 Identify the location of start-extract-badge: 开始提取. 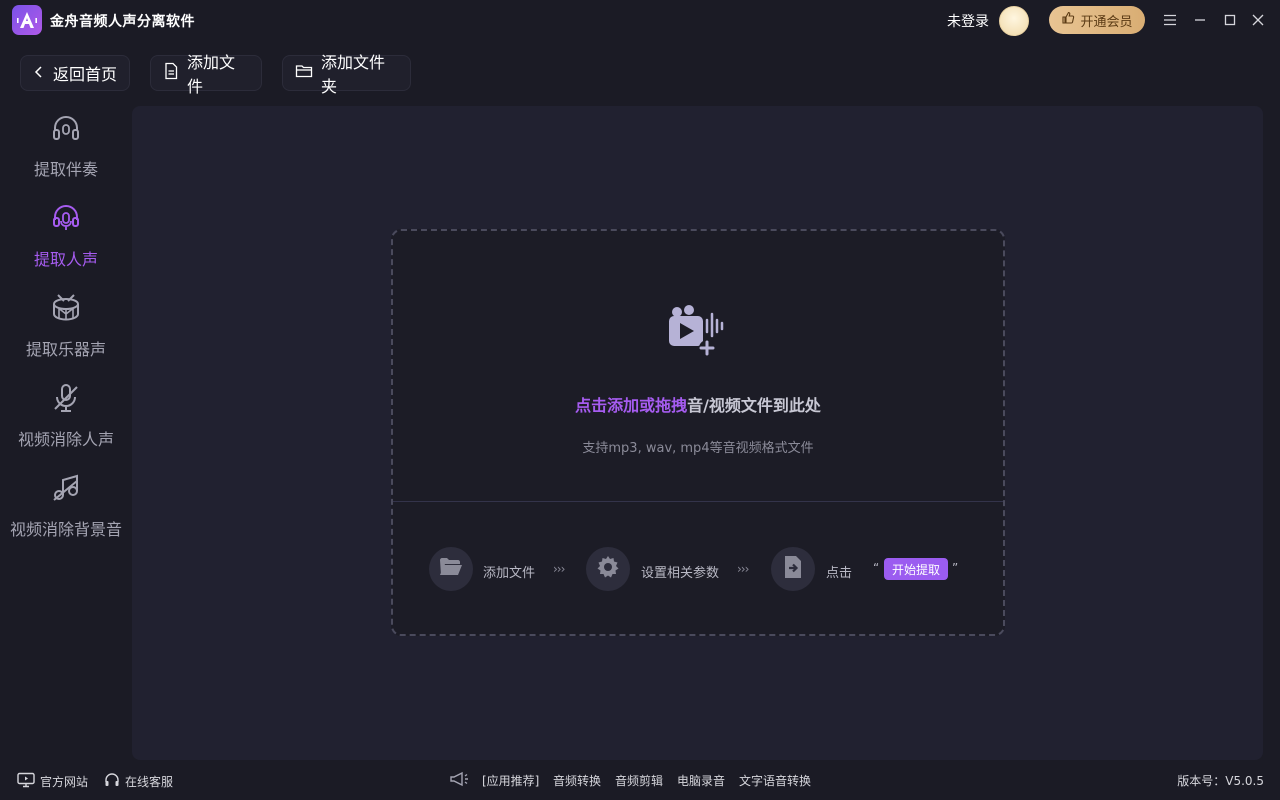
(916, 569).